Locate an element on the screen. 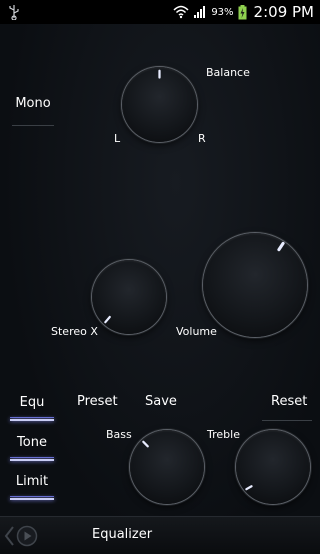  tone-button: Tone is located at coordinates (32, 448).